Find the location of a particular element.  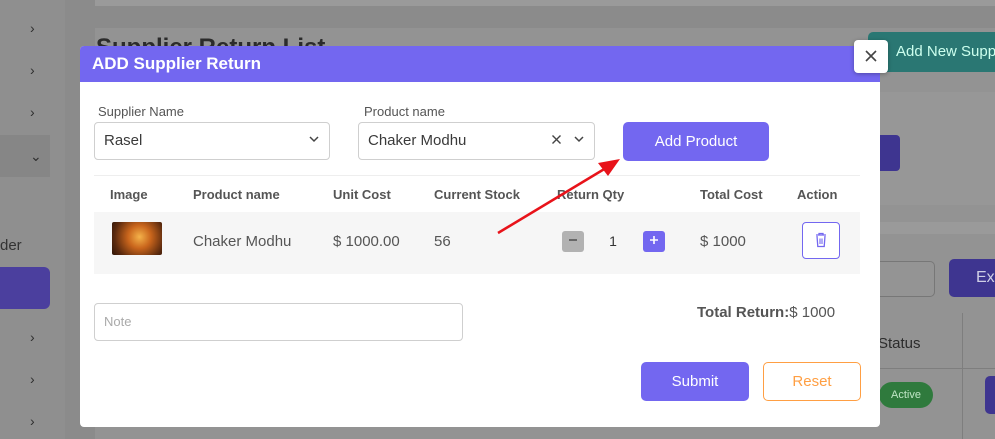

note-input: Note is located at coordinates (278, 322).